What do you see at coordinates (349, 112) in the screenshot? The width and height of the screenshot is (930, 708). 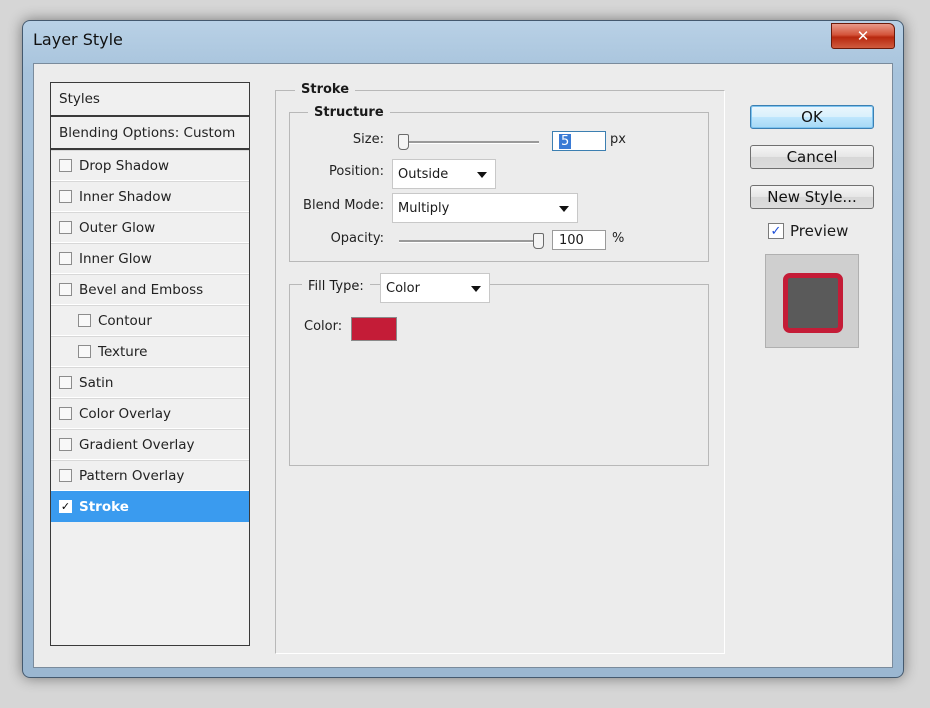 I see `structure-group-title: Structure` at bounding box center [349, 112].